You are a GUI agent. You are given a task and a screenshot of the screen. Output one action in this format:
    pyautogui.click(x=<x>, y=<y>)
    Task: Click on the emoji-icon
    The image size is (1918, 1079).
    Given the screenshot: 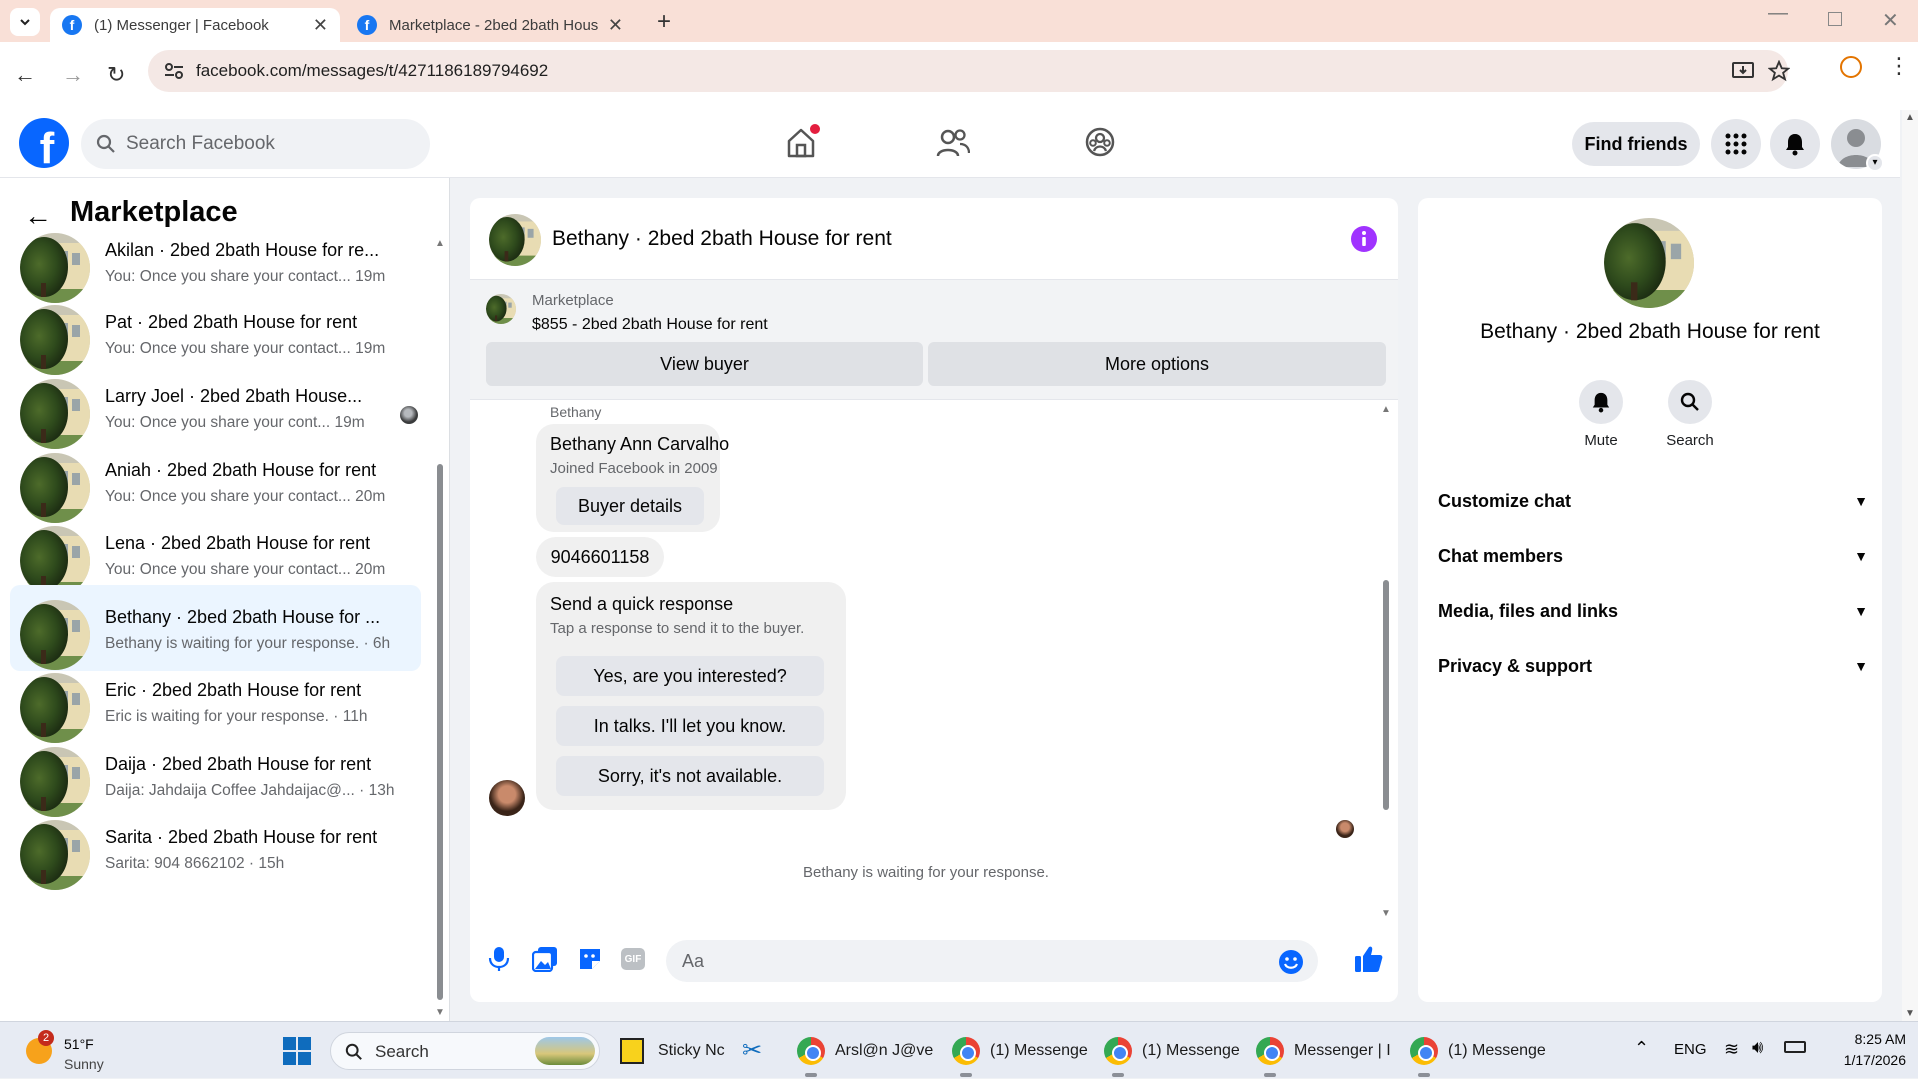 What is the action you would take?
    pyautogui.click(x=1291, y=962)
    